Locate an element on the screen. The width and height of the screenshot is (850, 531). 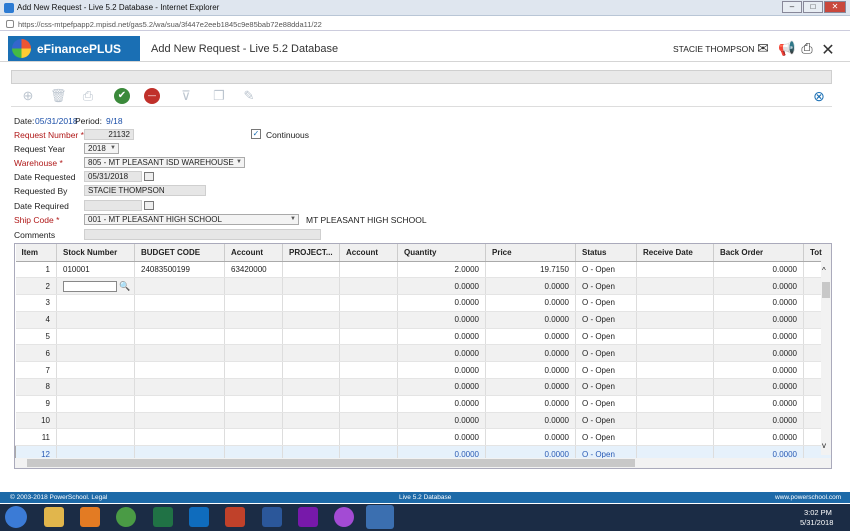
messenger-icon is located at coordinates (344, 517).